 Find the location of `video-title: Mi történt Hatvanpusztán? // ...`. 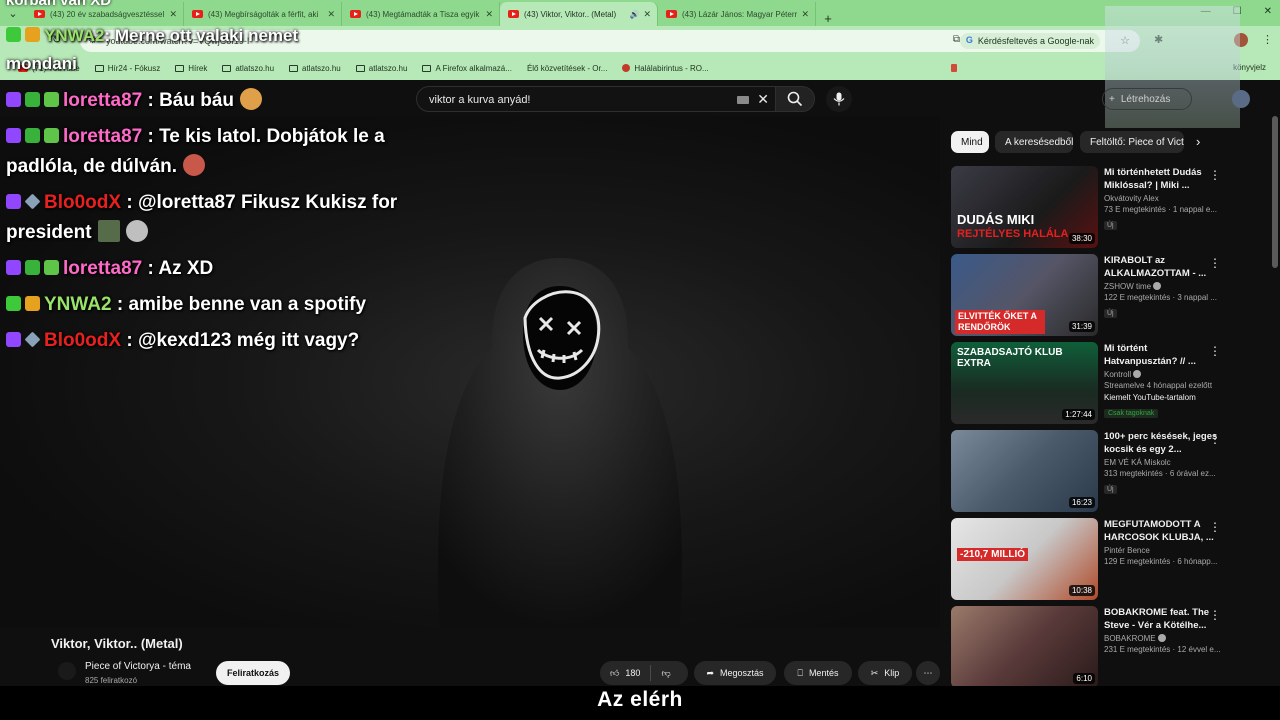

video-title: Mi történt Hatvanpusztán? // ... is located at coordinates (1150, 355).